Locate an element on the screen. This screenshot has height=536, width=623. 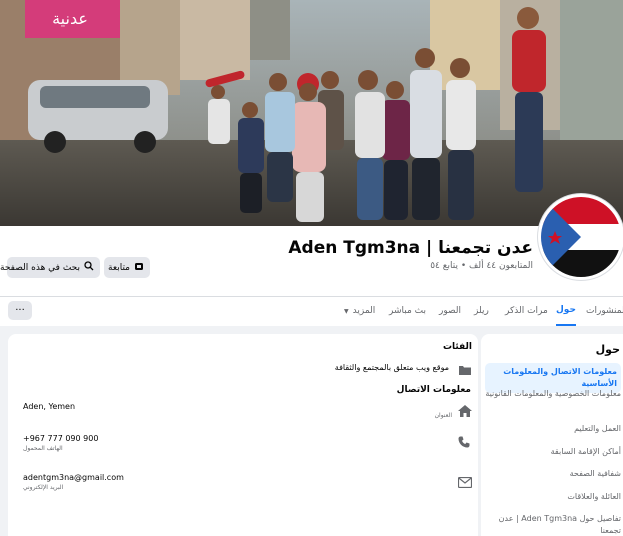
sidebar-item-work-education: العمل والتعليم is located at coordinates (553, 429).